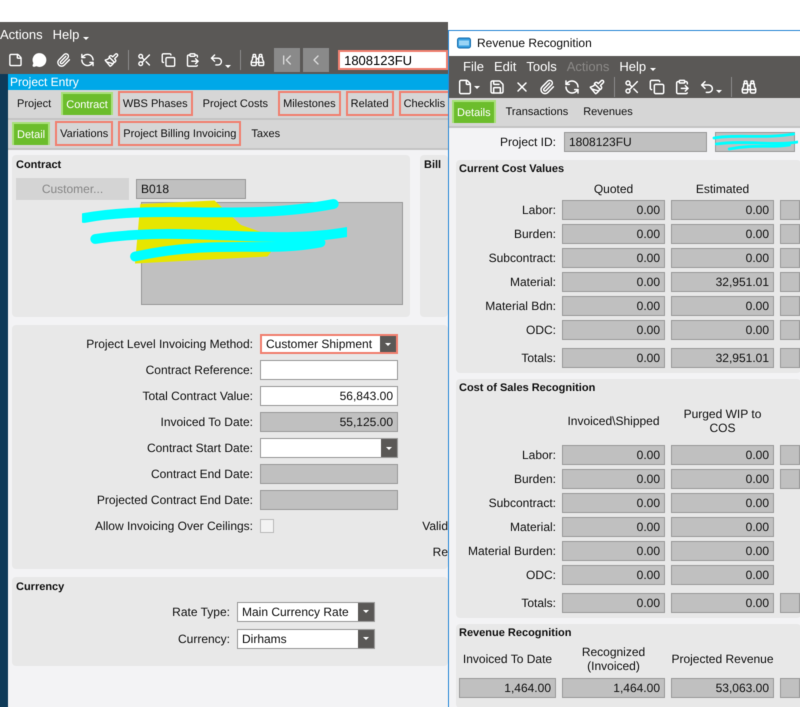  Describe the element at coordinates (613, 189) in the screenshot. I see `column-header: Quoted` at that location.